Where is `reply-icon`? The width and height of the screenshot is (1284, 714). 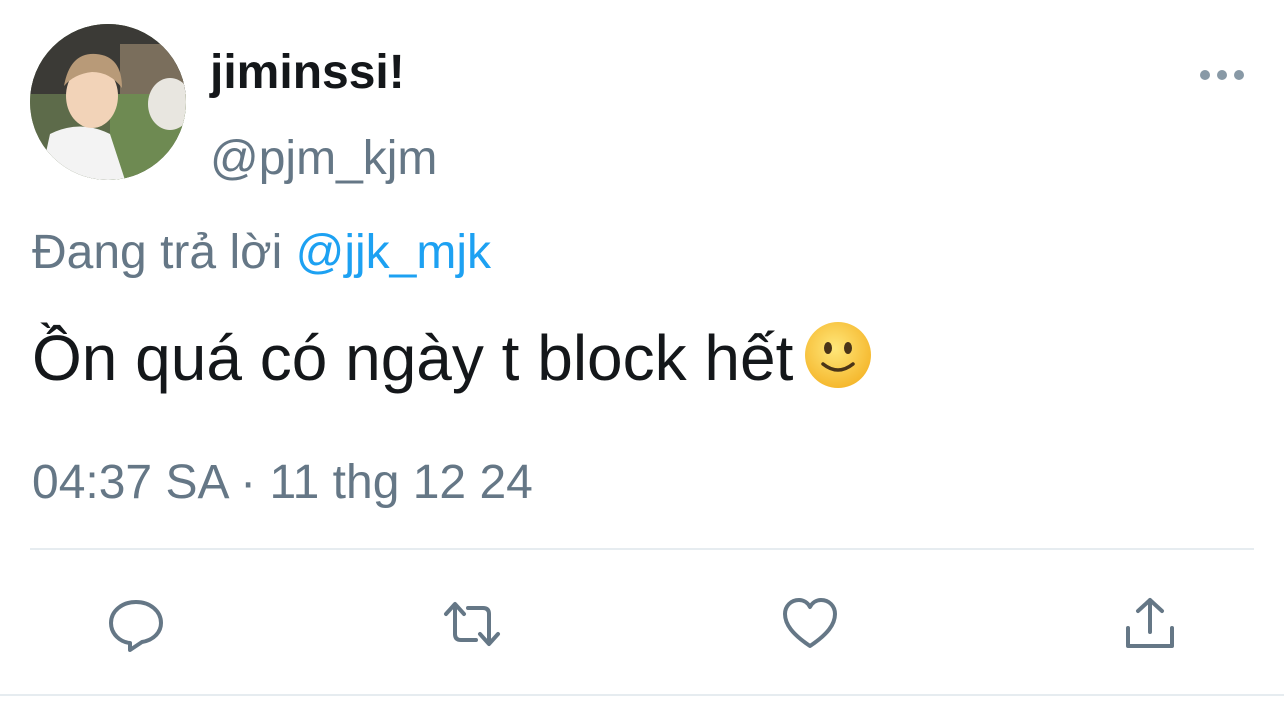 reply-icon is located at coordinates (136, 626).